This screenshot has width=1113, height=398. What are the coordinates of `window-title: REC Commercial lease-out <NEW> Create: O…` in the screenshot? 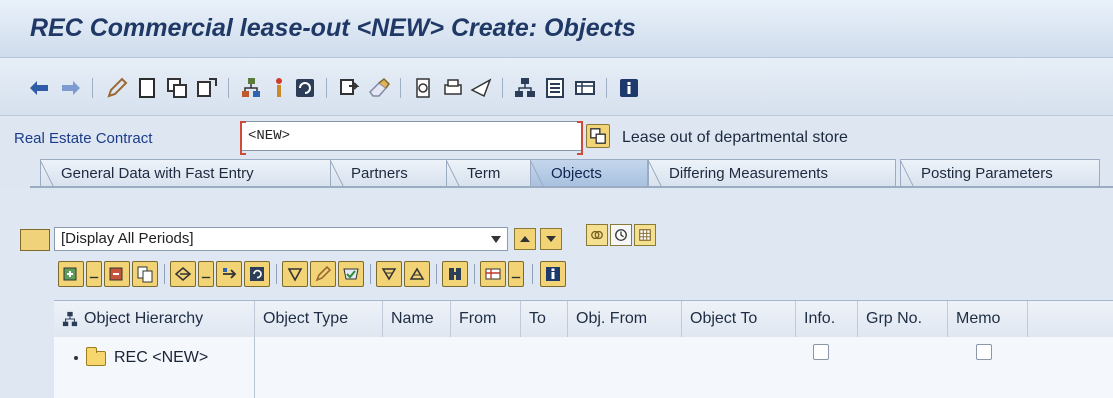 It's located at (333, 28).